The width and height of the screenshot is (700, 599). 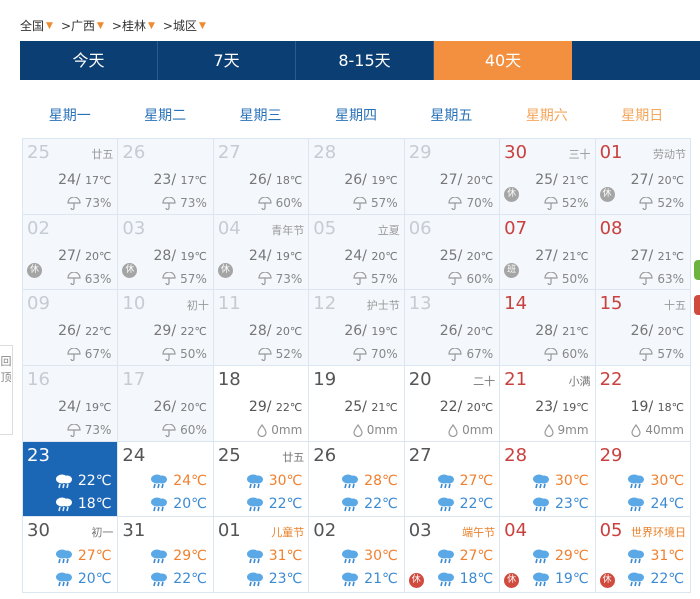 I want to click on calendar-day-cell: 11 28/ 20℃ 52%, so click(x=261, y=328).